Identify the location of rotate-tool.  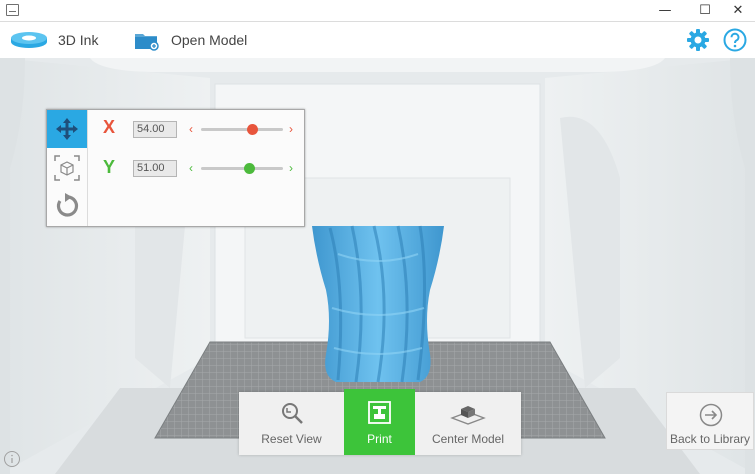
(67, 205).